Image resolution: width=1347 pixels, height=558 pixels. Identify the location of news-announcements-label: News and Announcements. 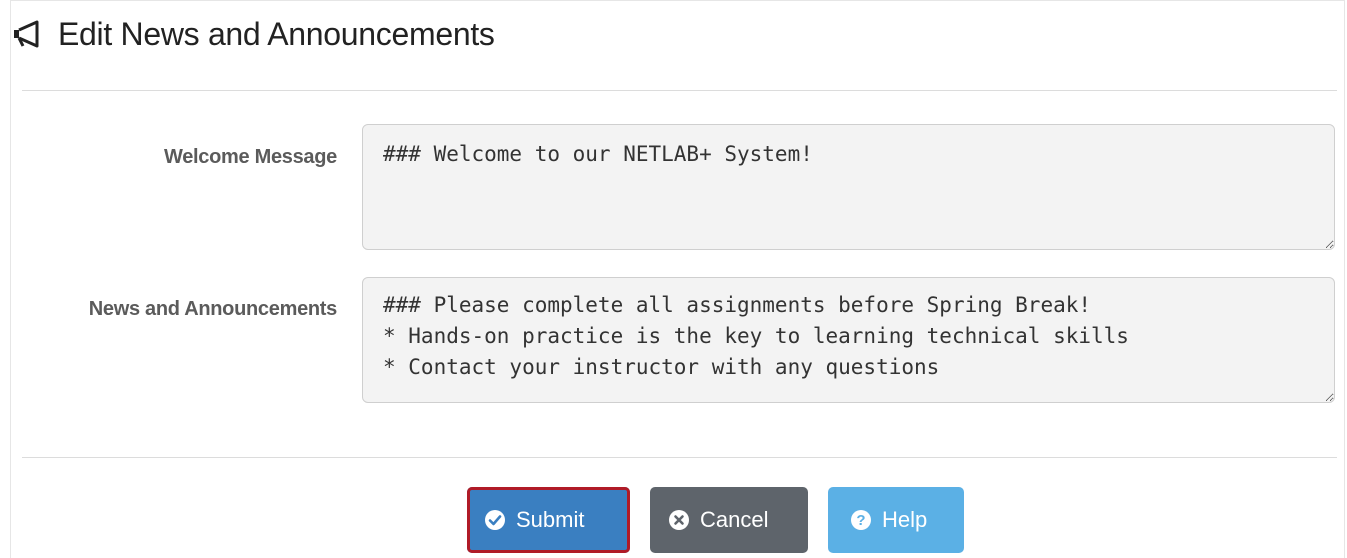
(213, 309).